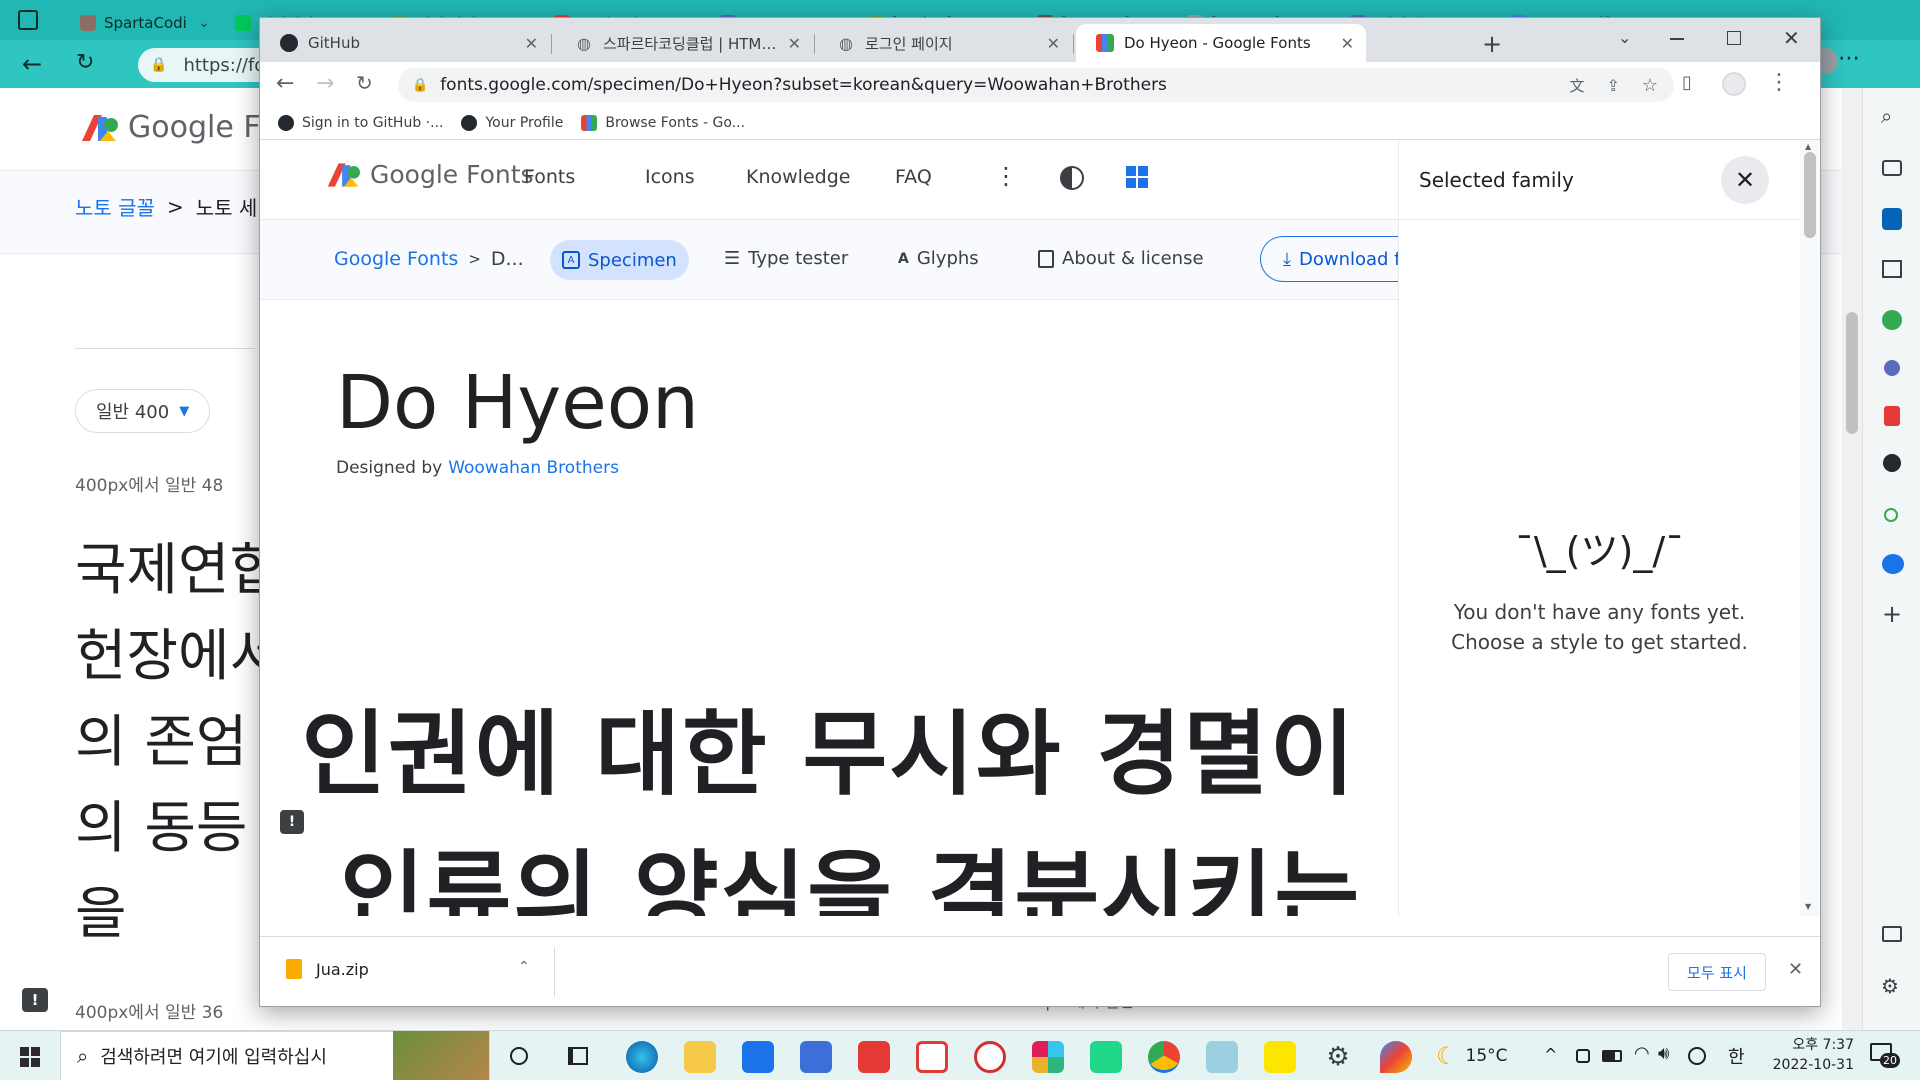 Image resolution: width=1920 pixels, height=1080 pixels. I want to click on translate-extension-icon, so click(1893, 564).